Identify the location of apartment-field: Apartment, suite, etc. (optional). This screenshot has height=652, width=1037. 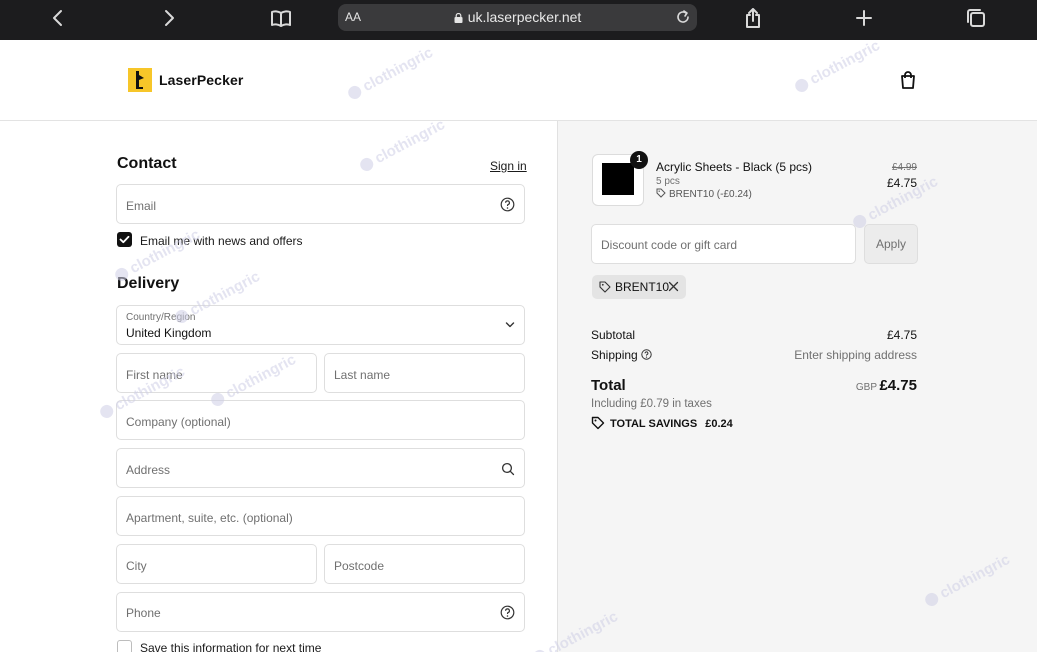
(320, 516).